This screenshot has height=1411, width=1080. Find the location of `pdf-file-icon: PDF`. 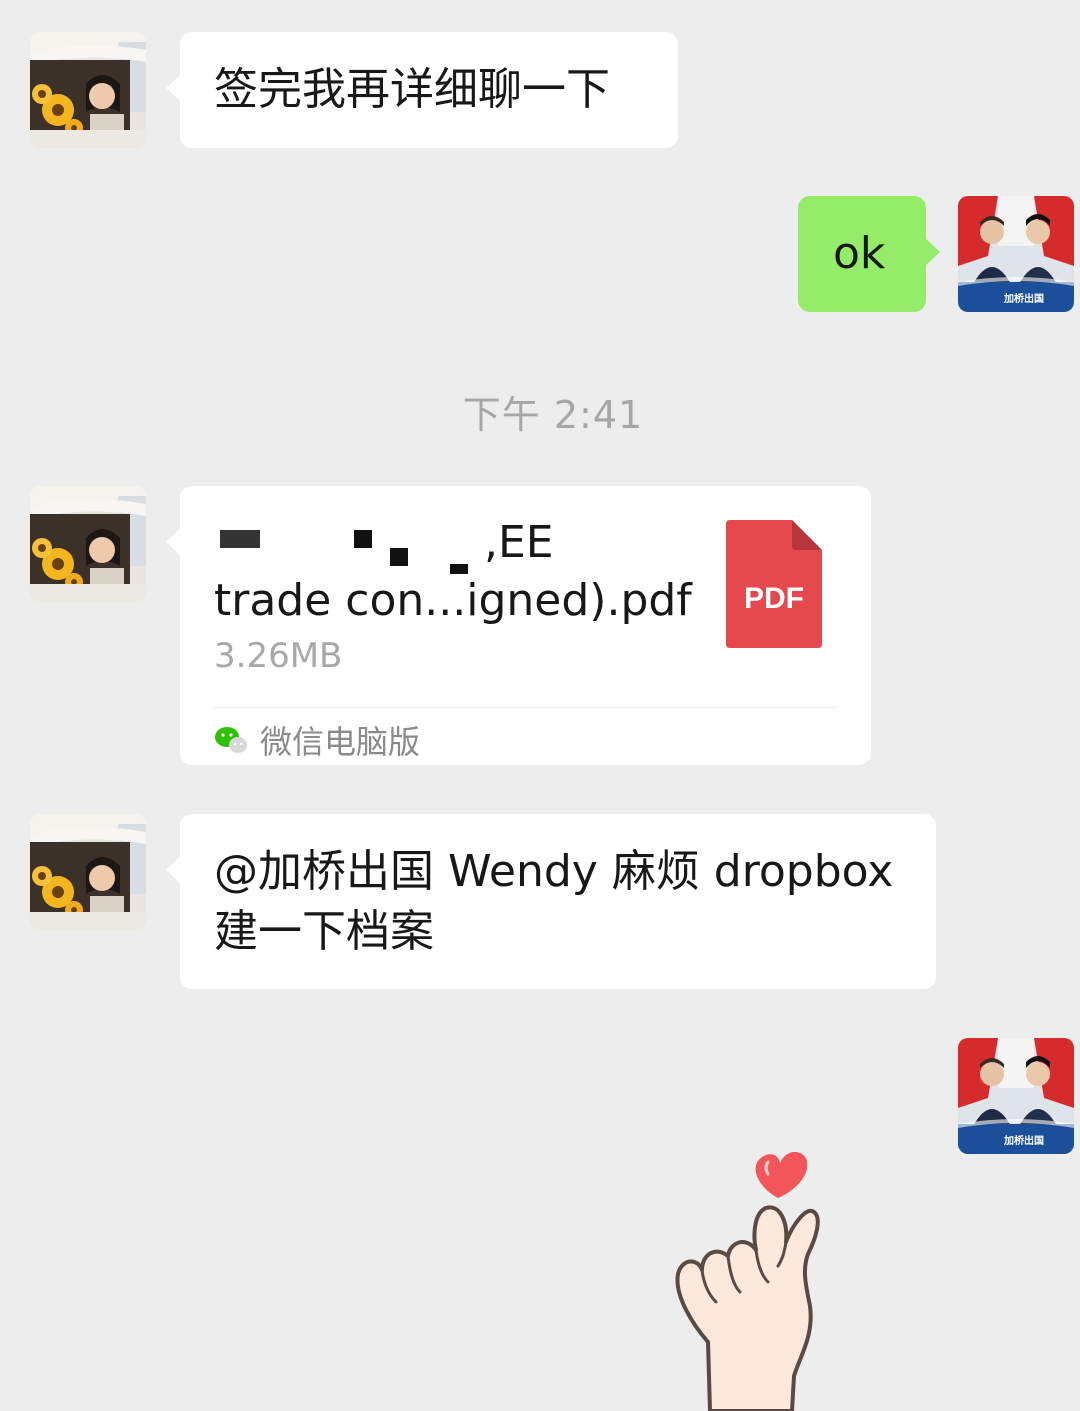

pdf-file-icon: PDF is located at coordinates (774, 584).